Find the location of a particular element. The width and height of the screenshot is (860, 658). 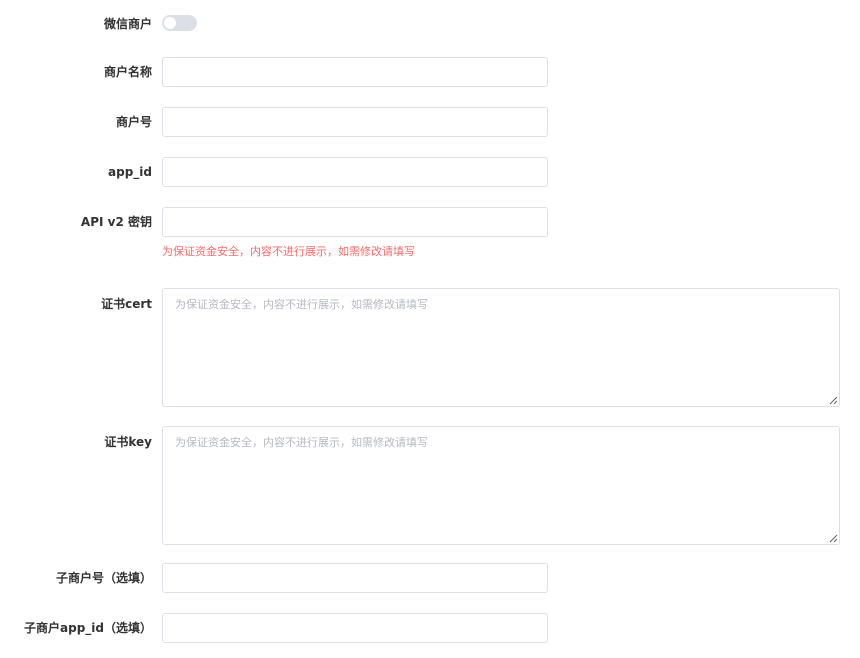

merchant-name-label: 商户名称 is located at coordinates (127, 72).